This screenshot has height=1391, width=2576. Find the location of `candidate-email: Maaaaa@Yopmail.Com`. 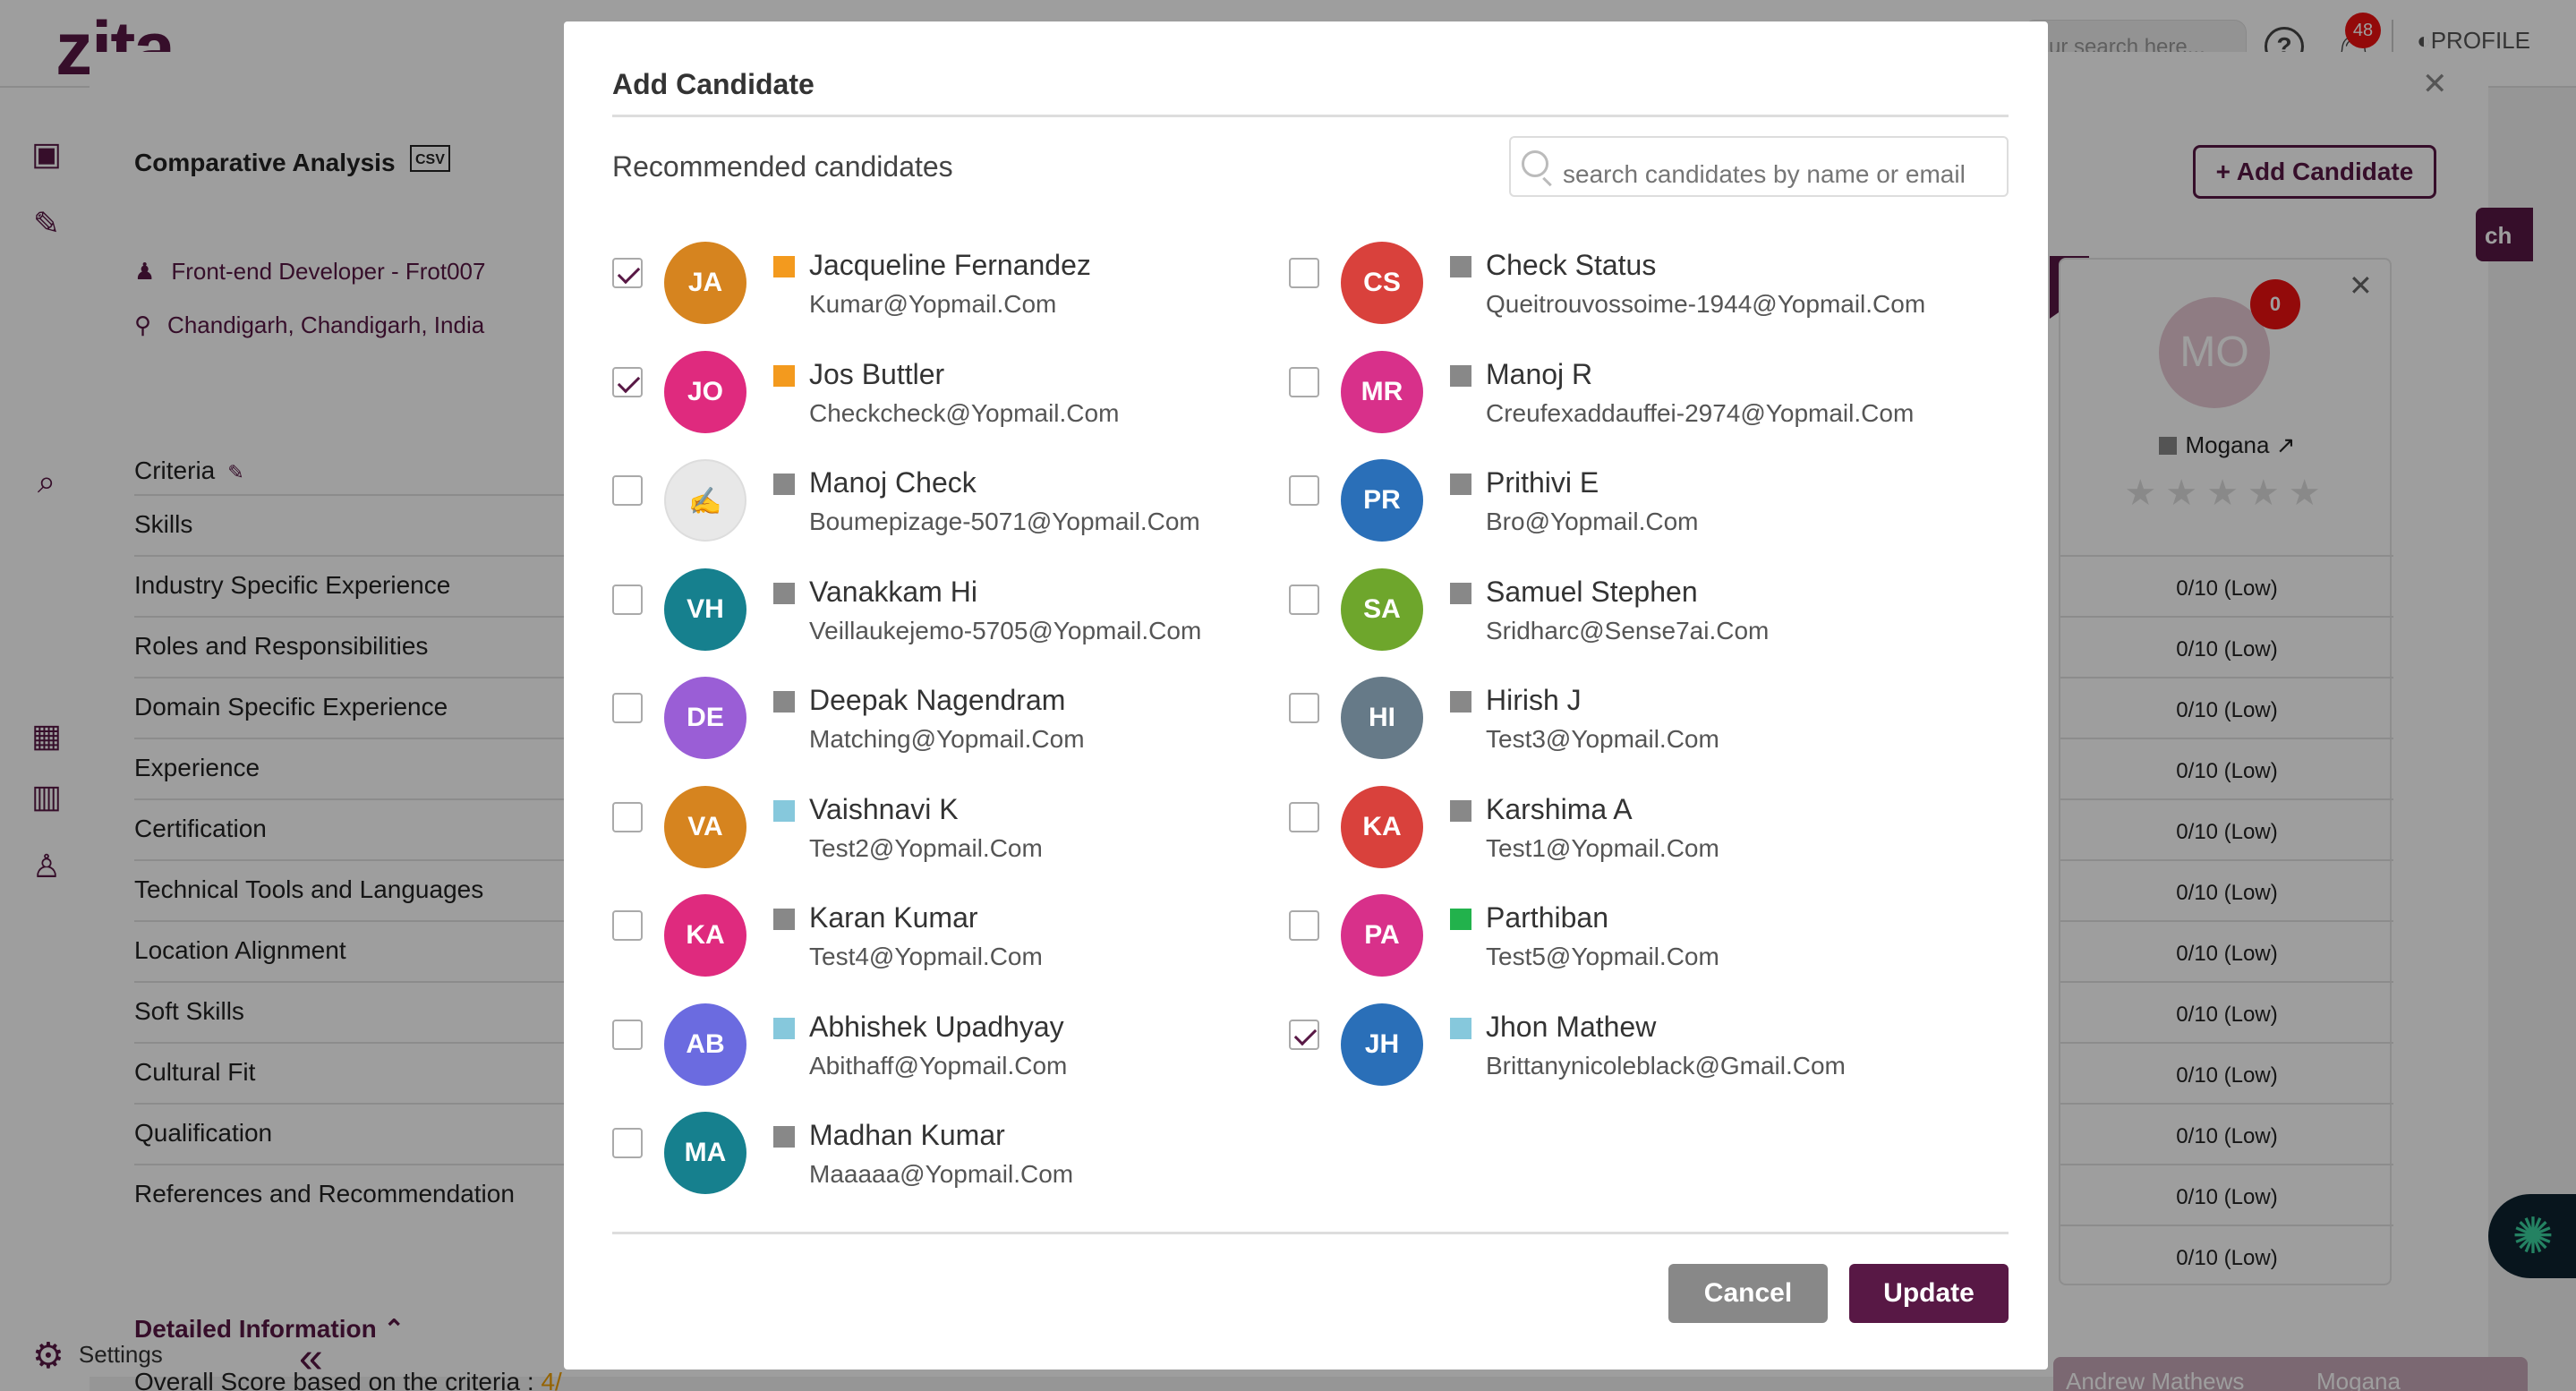

candidate-email: Maaaaa@Yopmail.Com is located at coordinates (941, 1174).